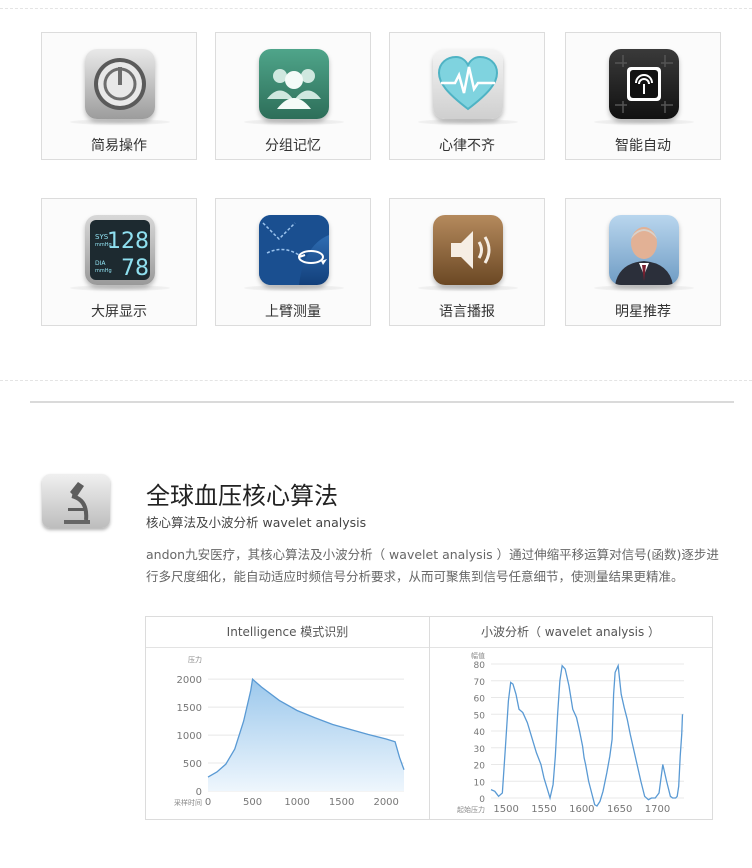  I want to click on x-axis-label: 起始压力, so click(471, 809).